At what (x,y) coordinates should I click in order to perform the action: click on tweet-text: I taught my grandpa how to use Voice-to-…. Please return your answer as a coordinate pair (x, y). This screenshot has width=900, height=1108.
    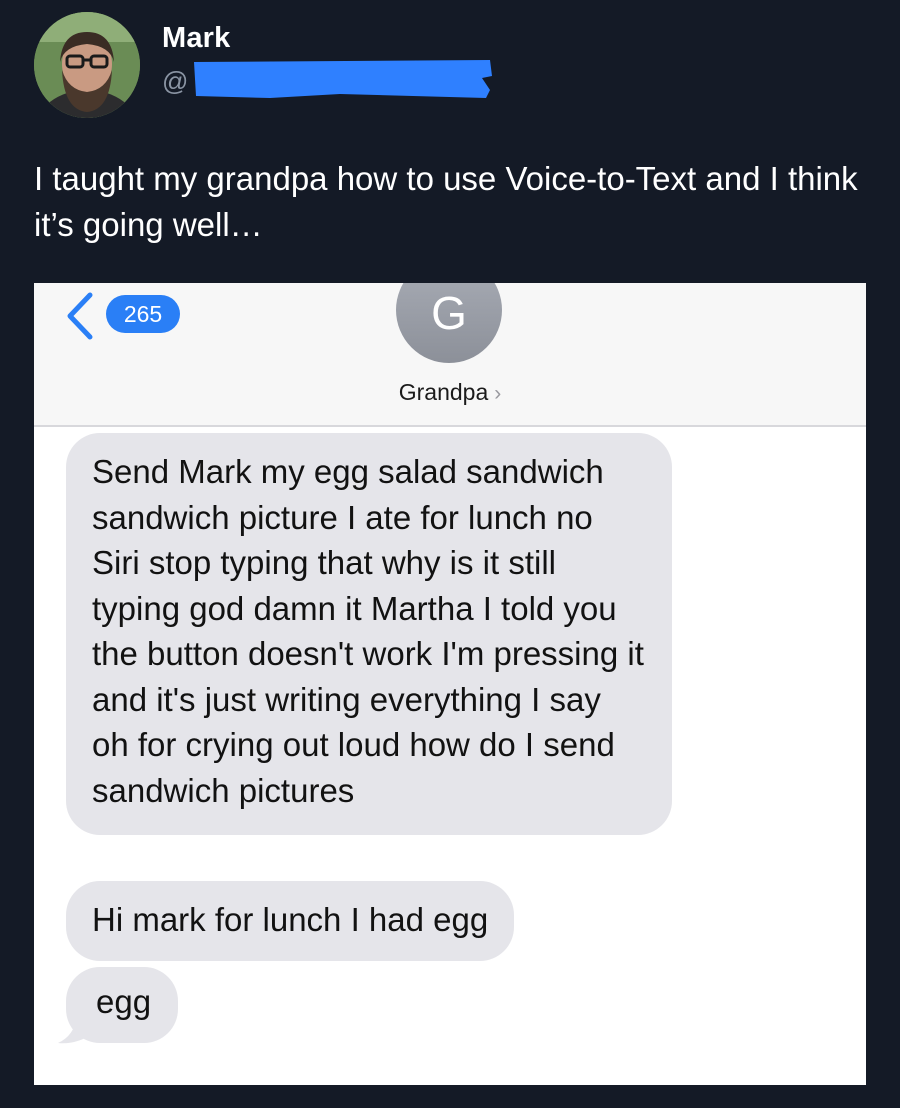
    Looking at the image, I should click on (446, 201).